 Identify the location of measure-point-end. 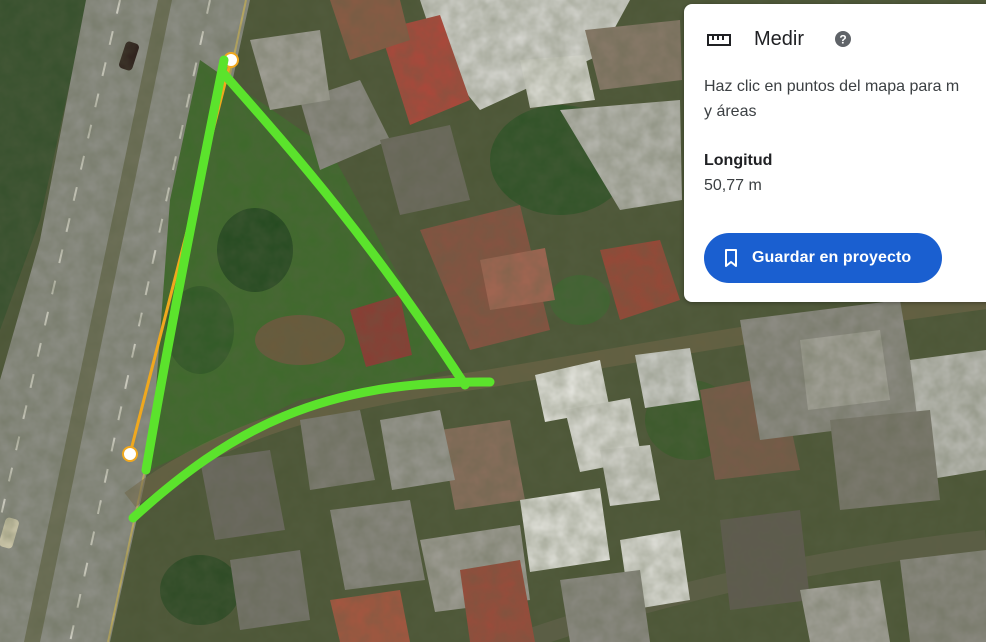
(130, 454).